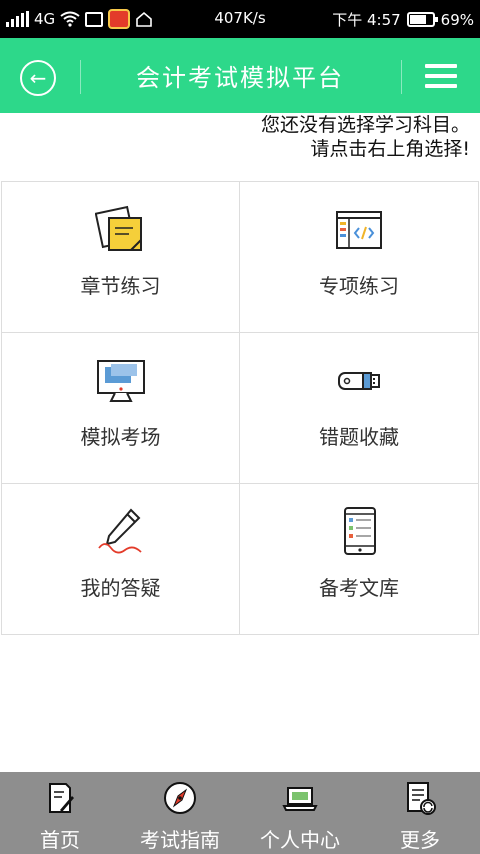 Image resolution: width=480 pixels, height=854 pixels. Describe the element at coordinates (422, 19) in the screenshot. I see `battery-icon` at that location.